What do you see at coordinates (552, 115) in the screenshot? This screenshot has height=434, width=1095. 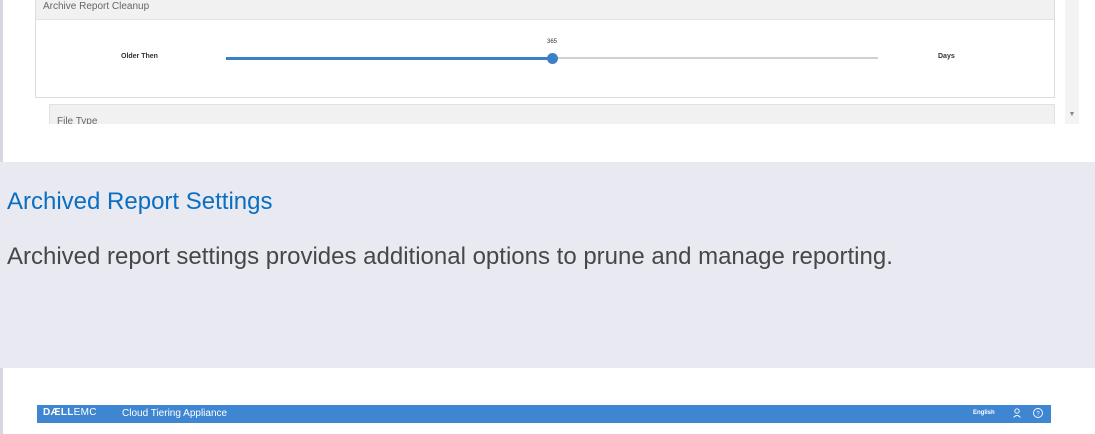 I see `file-type-panel: File Type` at bounding box center [552, 115].